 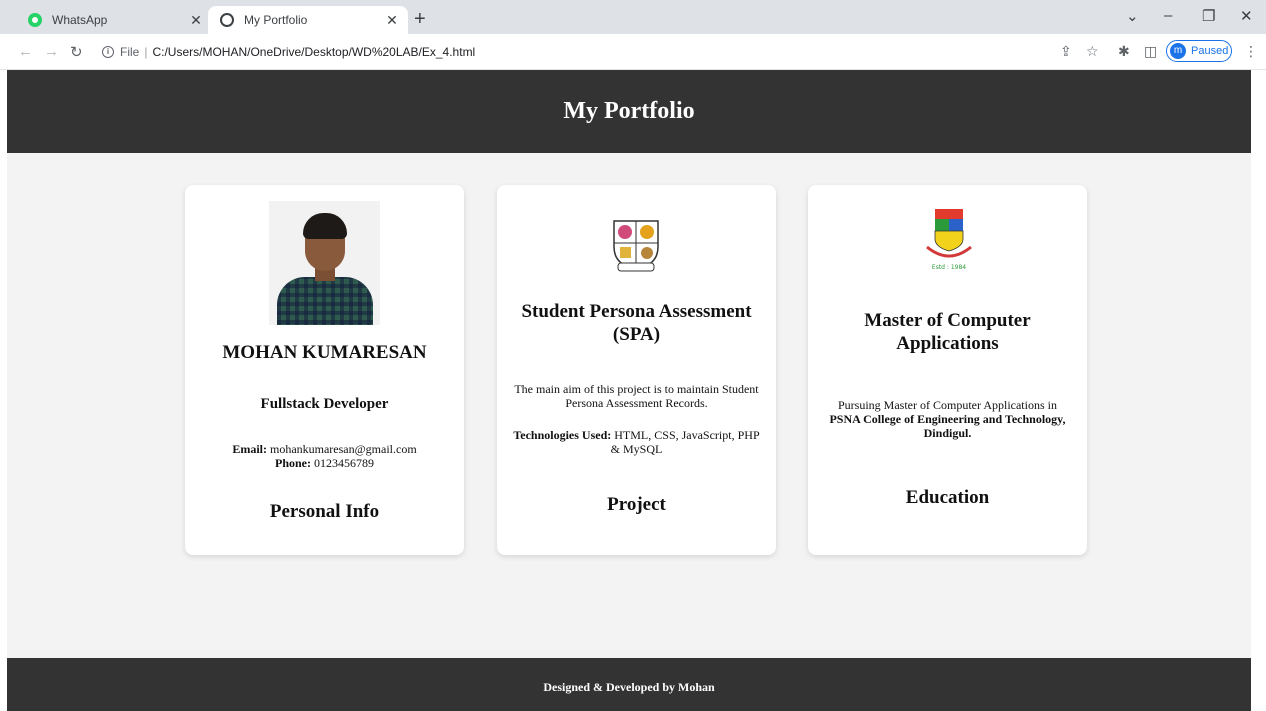 What do you see at coordinates (25, 51) in the screenshot?
I see `back-icon: ←` at bounding box center [25, 51].